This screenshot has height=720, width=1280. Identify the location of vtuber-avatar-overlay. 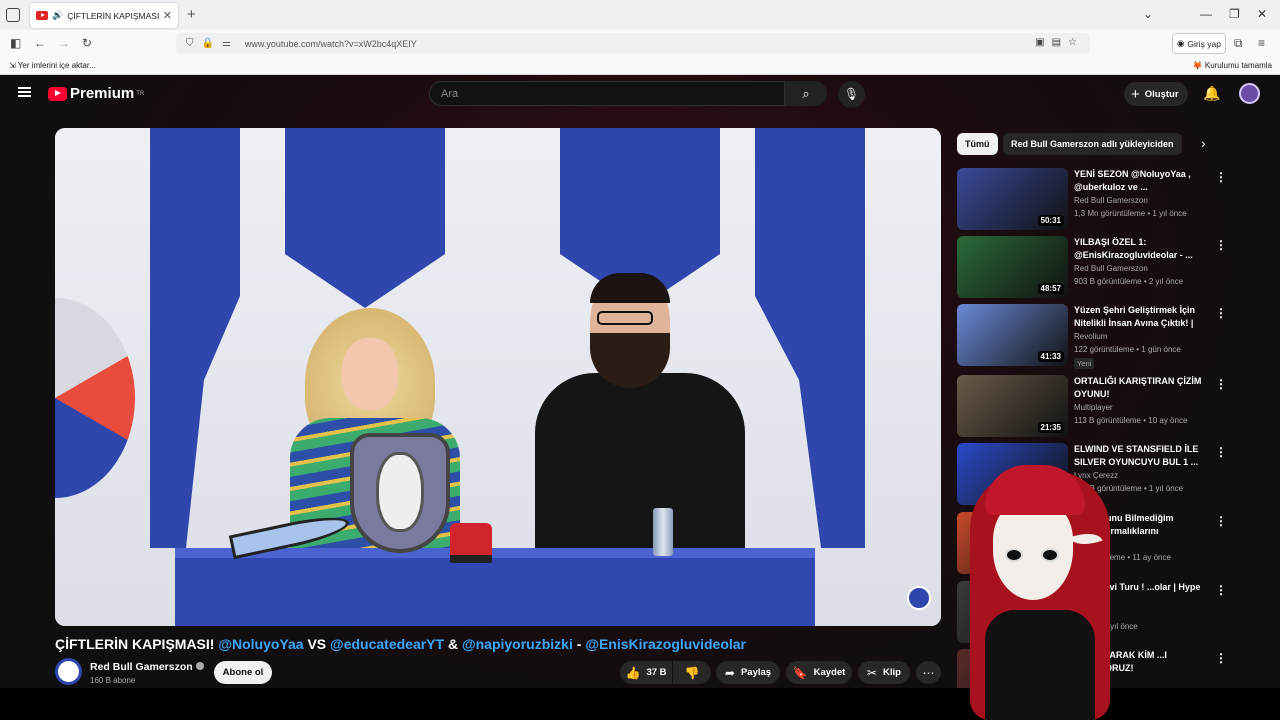
(1045, 590).